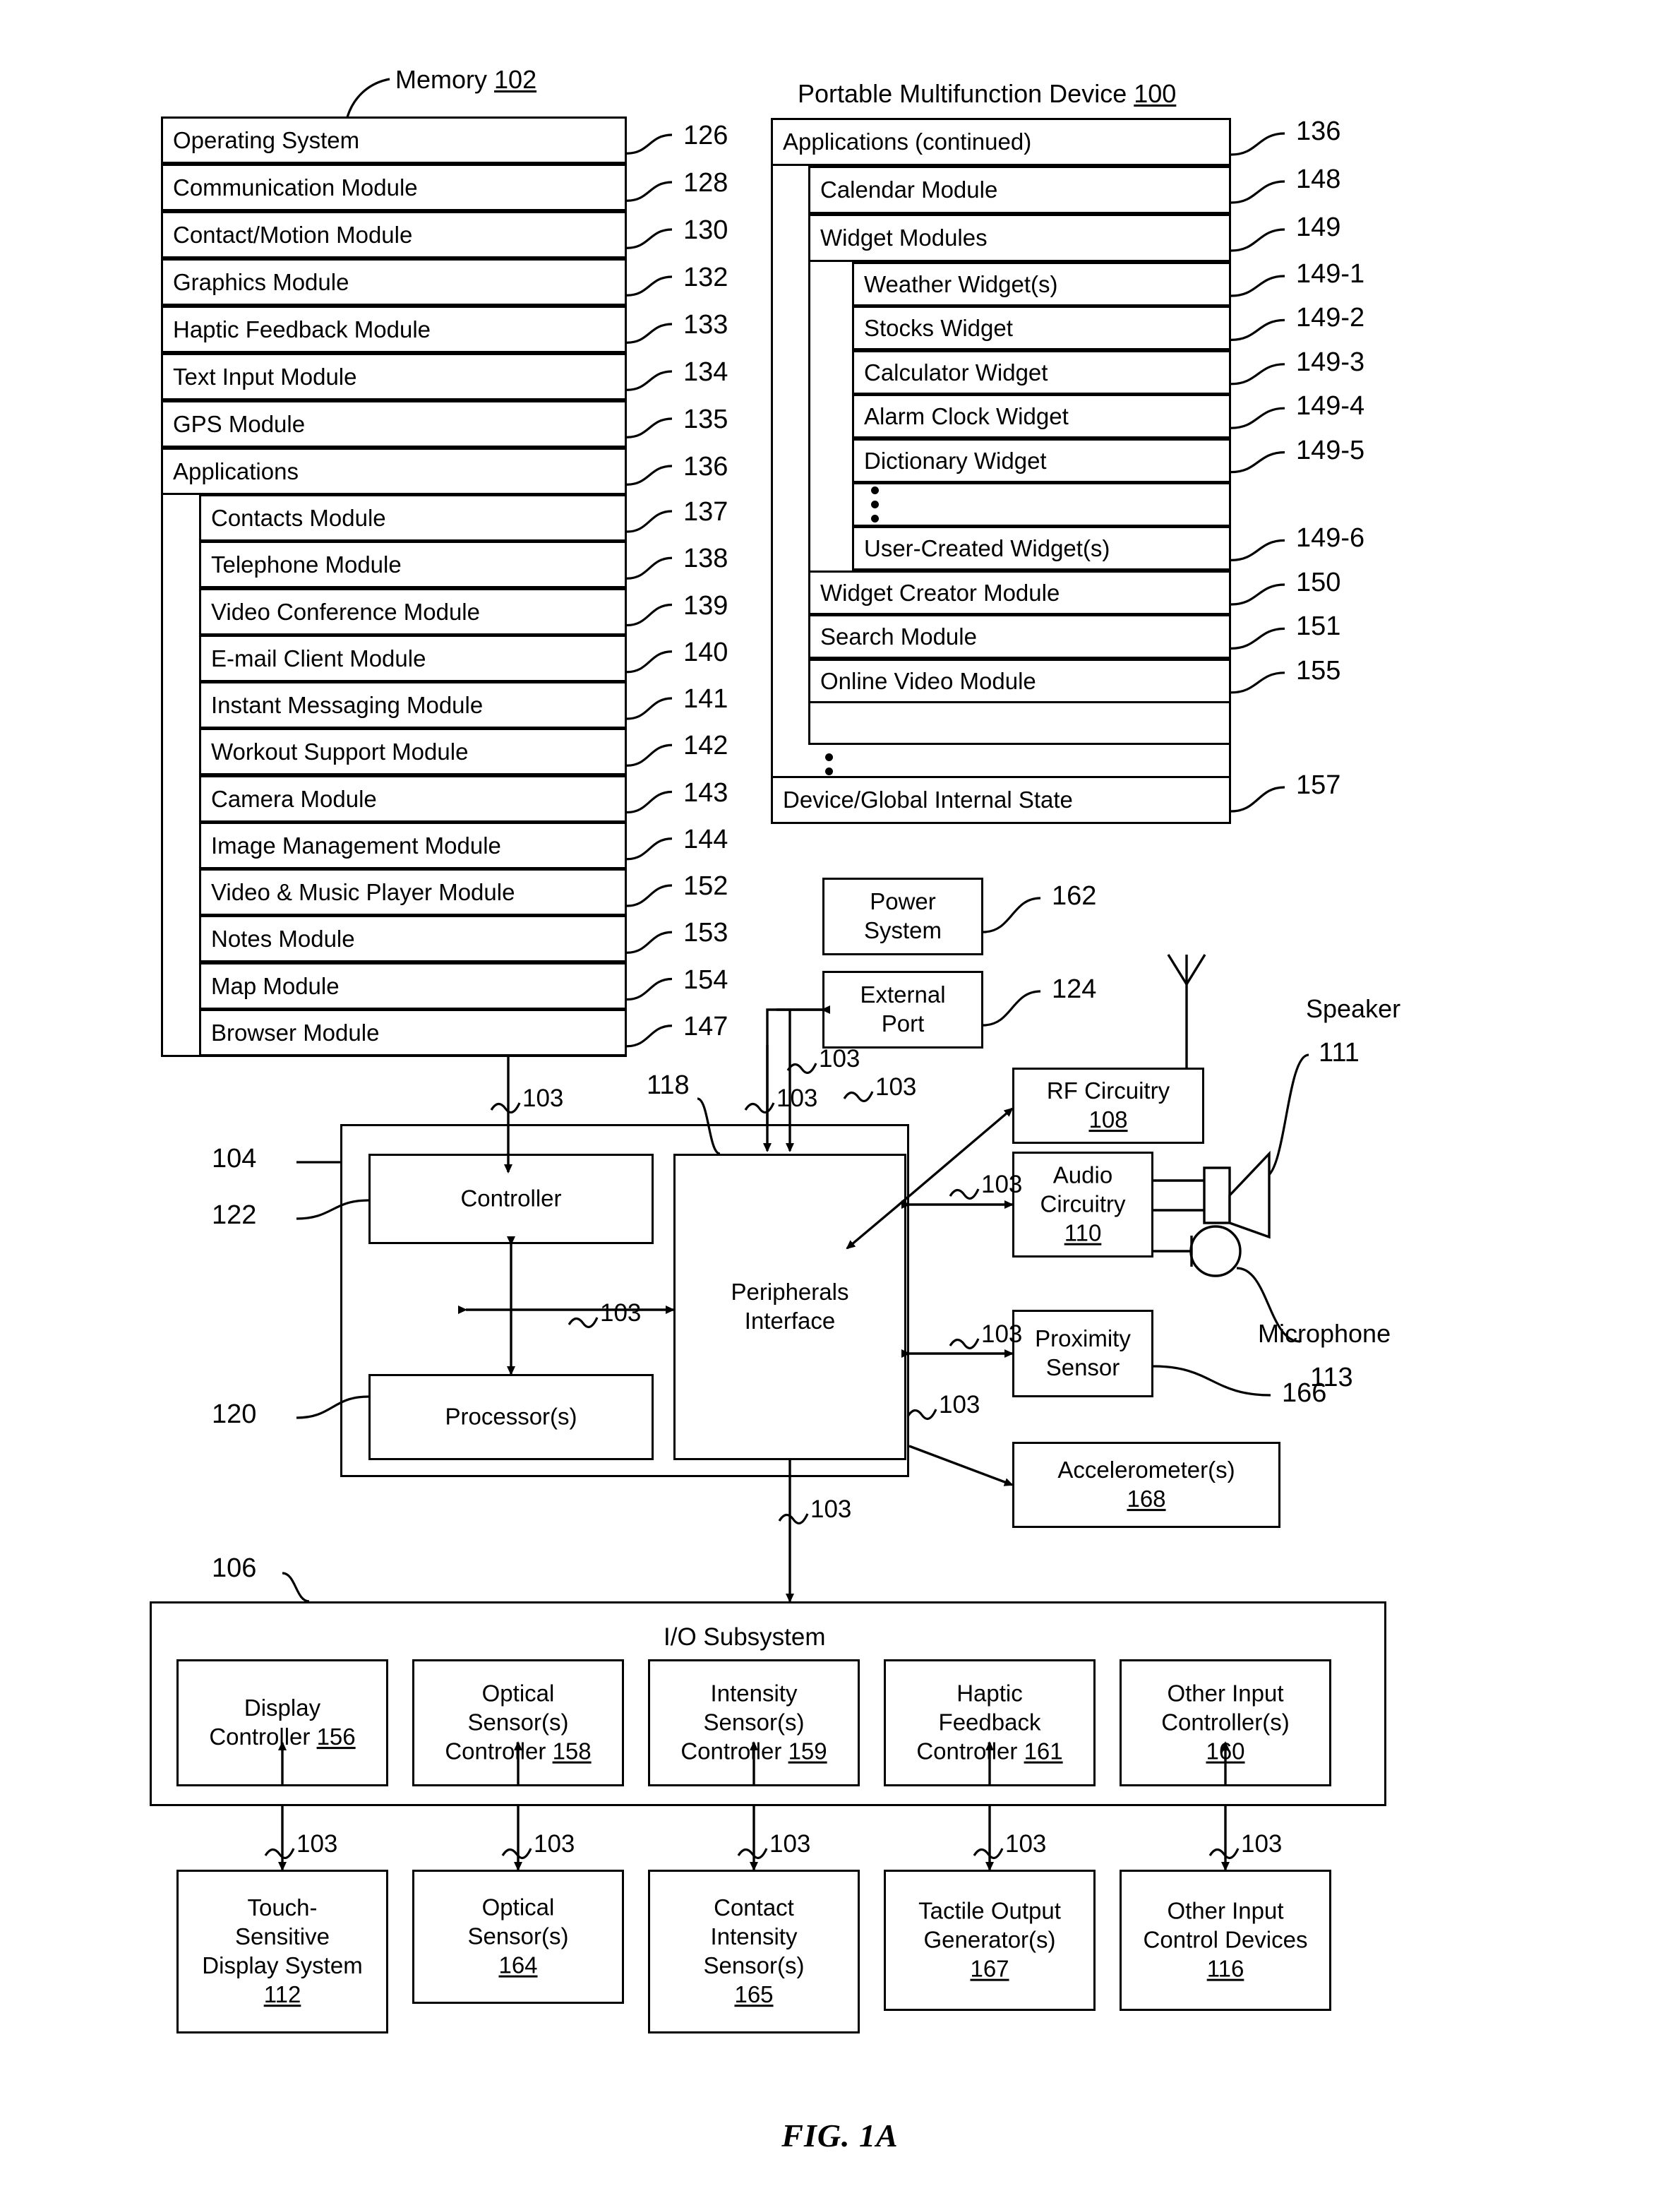  I want to click on io-controller-4-line3: Controller 161, so click(990, 1751).